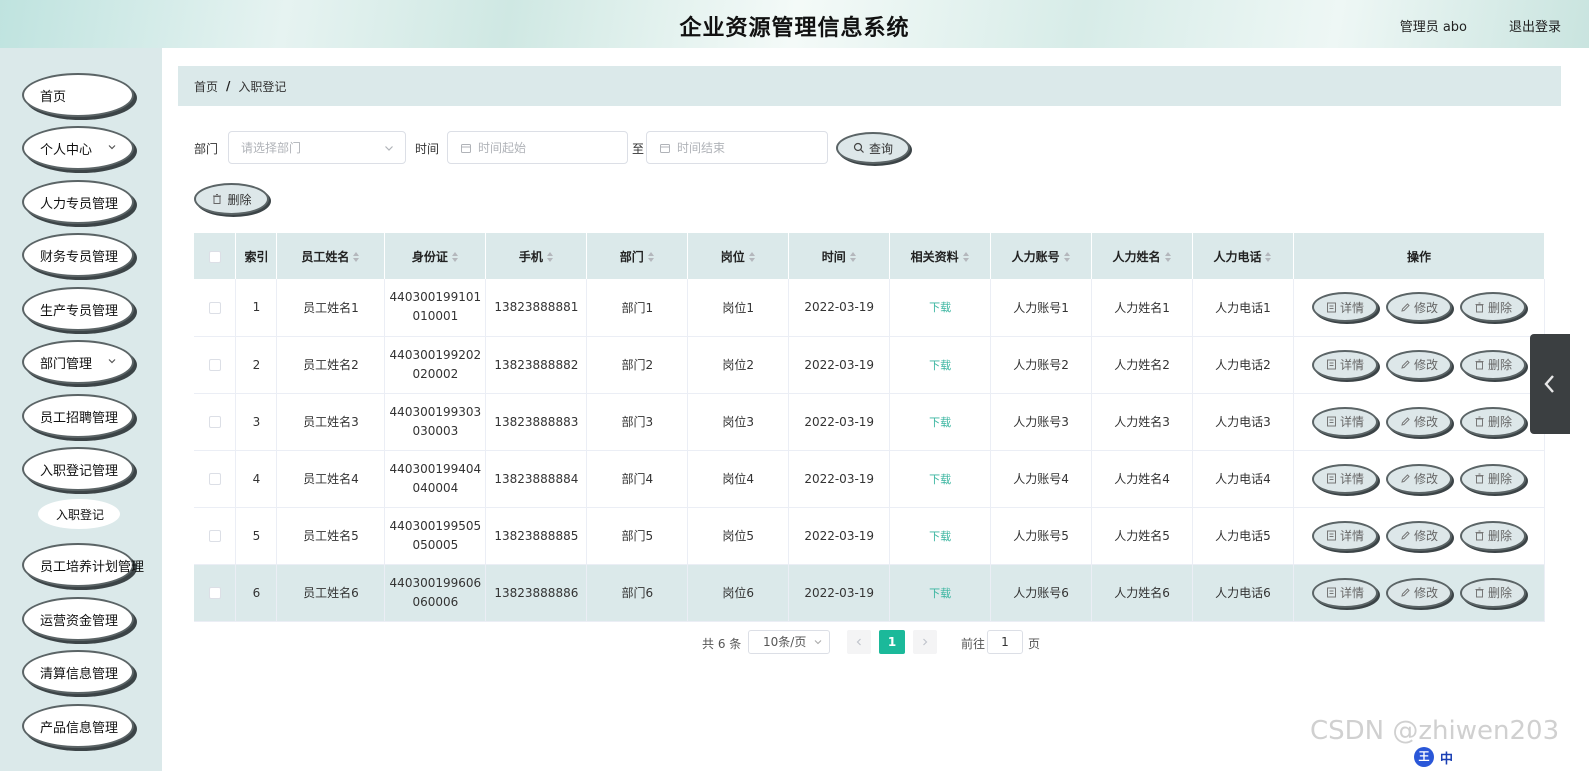 The width and height of the screenshot is (1589, 771). What do you see at coordinates (331, 593) in the screenshot?
I see `name-cell: 员工姓名6` at bounding box center [331, 593].